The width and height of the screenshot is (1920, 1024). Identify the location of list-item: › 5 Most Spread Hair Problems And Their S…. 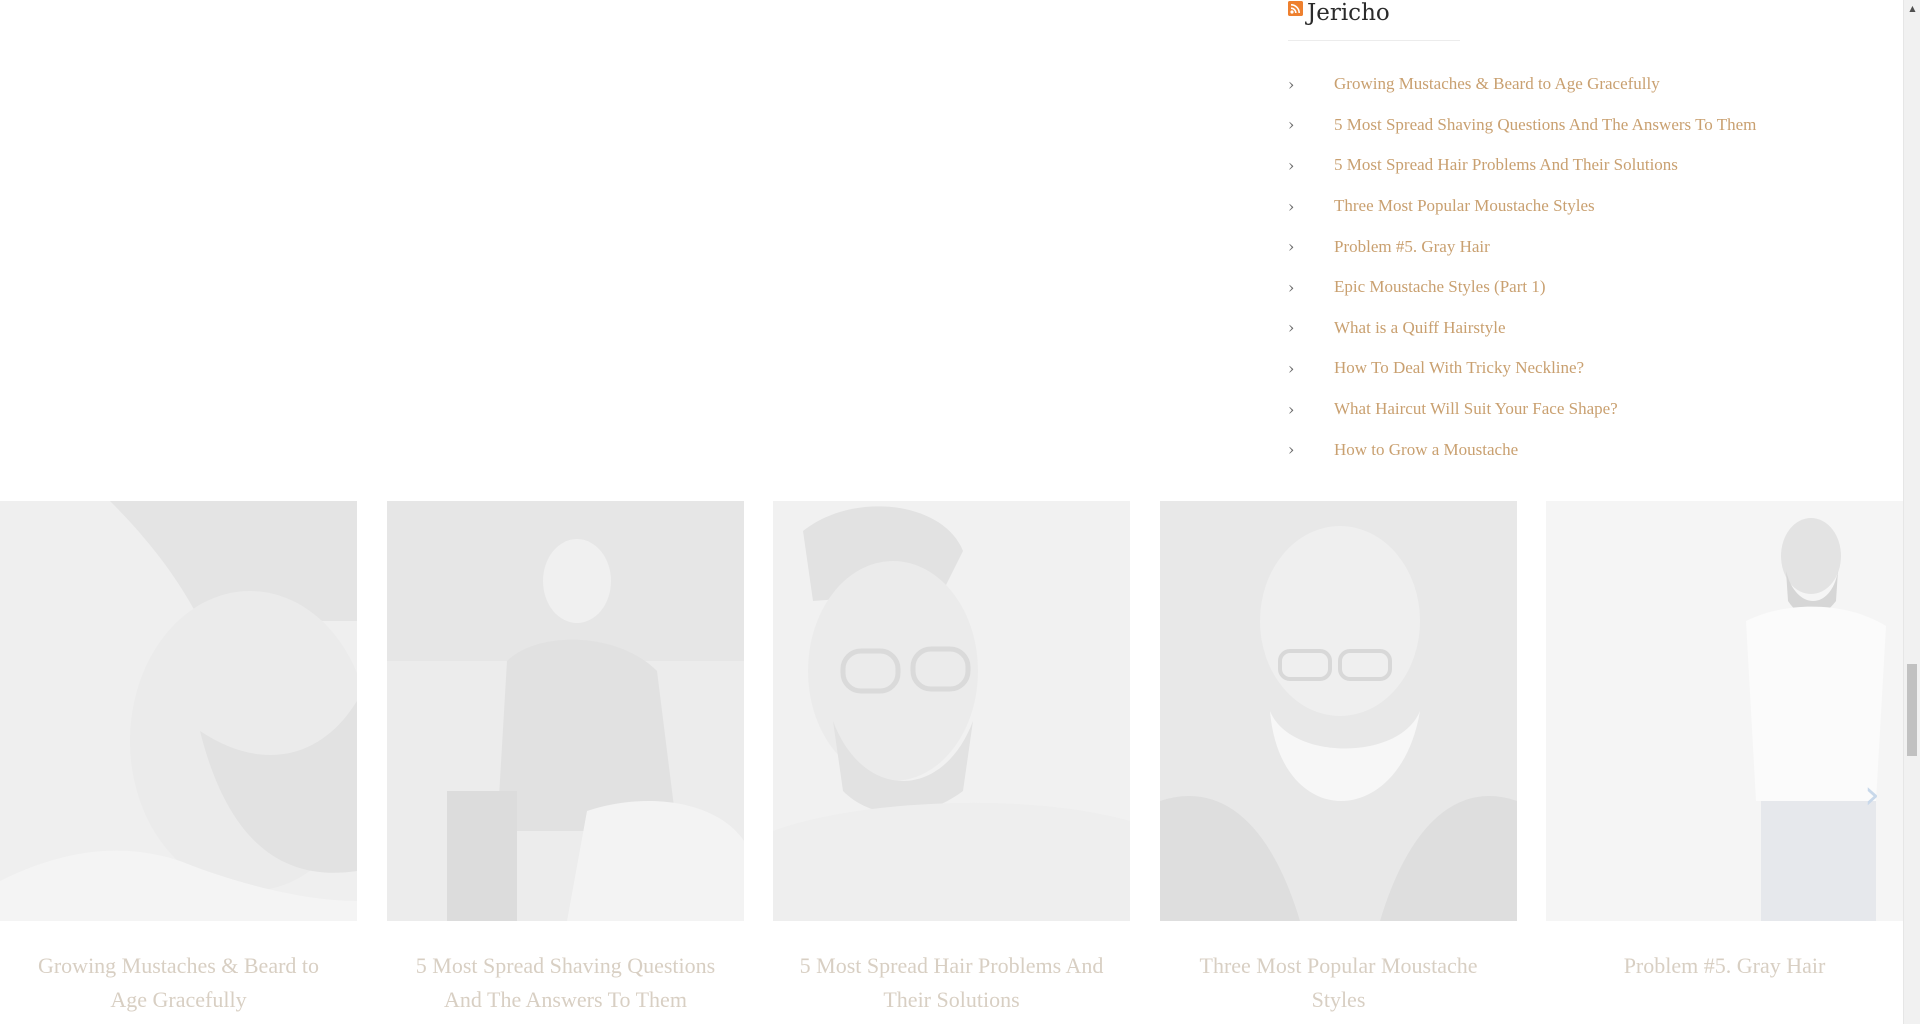
(1568, 165).